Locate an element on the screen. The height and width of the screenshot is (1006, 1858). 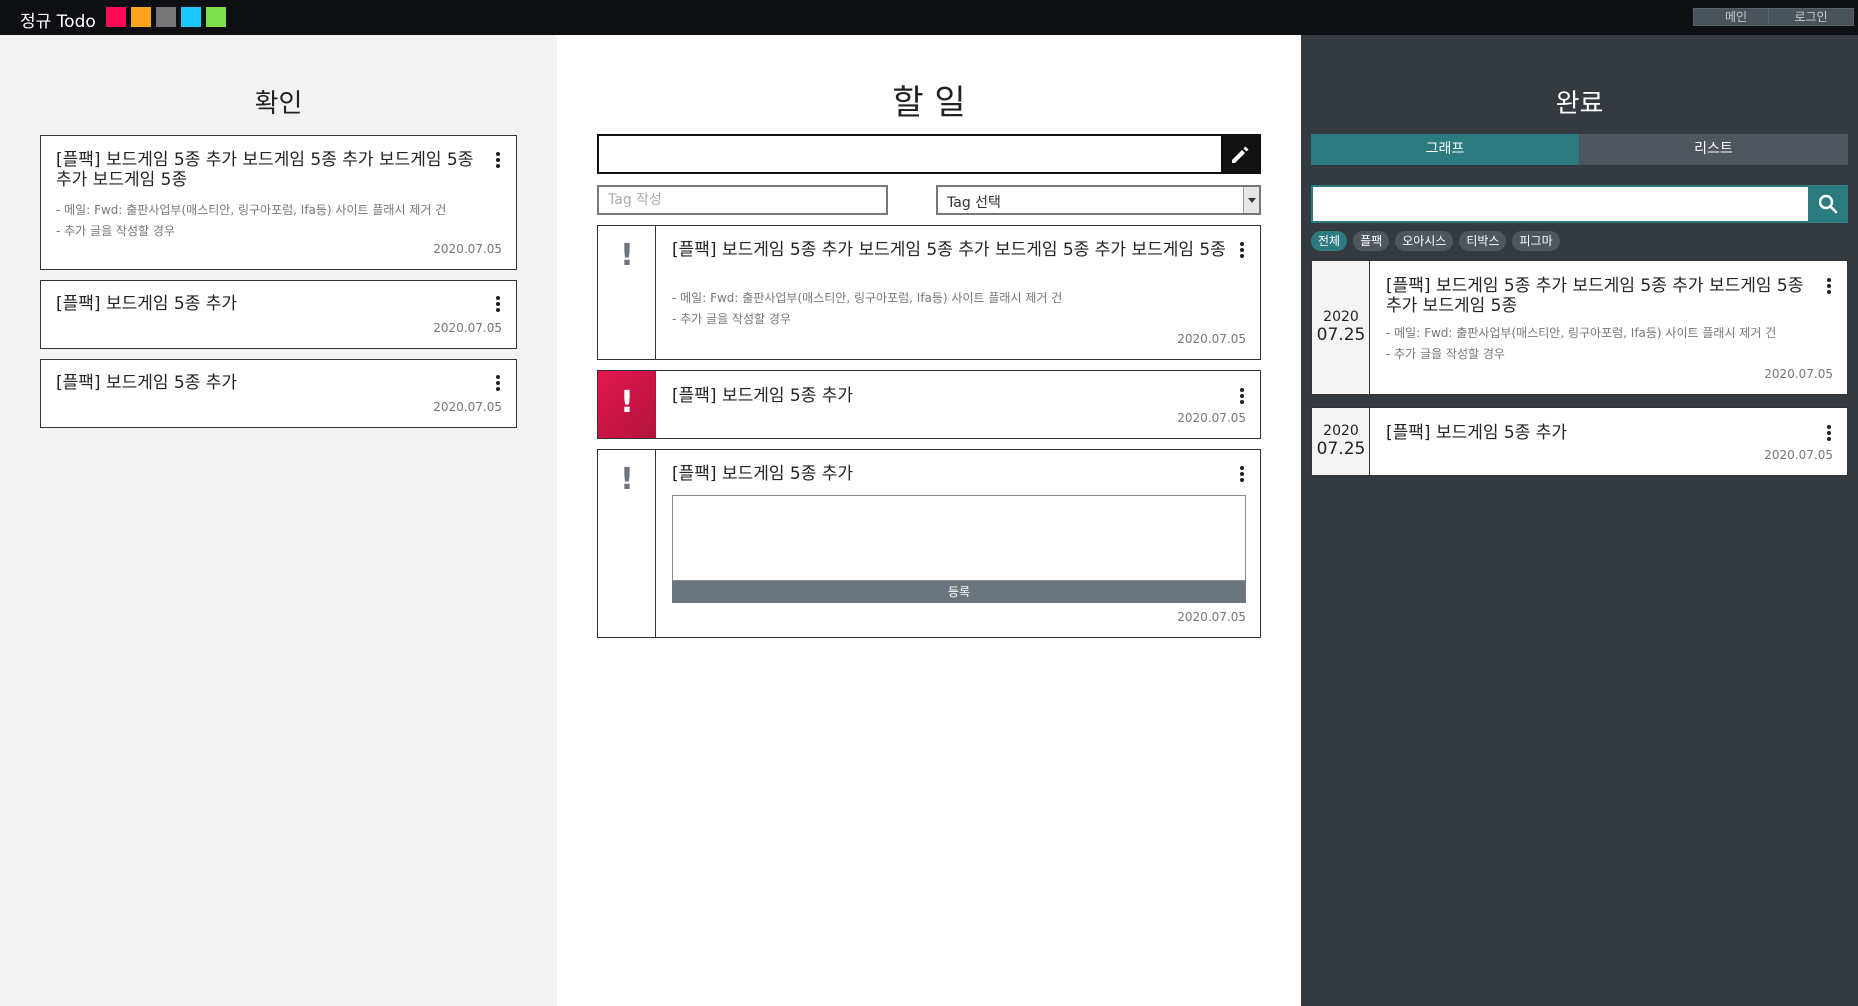
color-swatch-orange is located at coordinates (141, 17).